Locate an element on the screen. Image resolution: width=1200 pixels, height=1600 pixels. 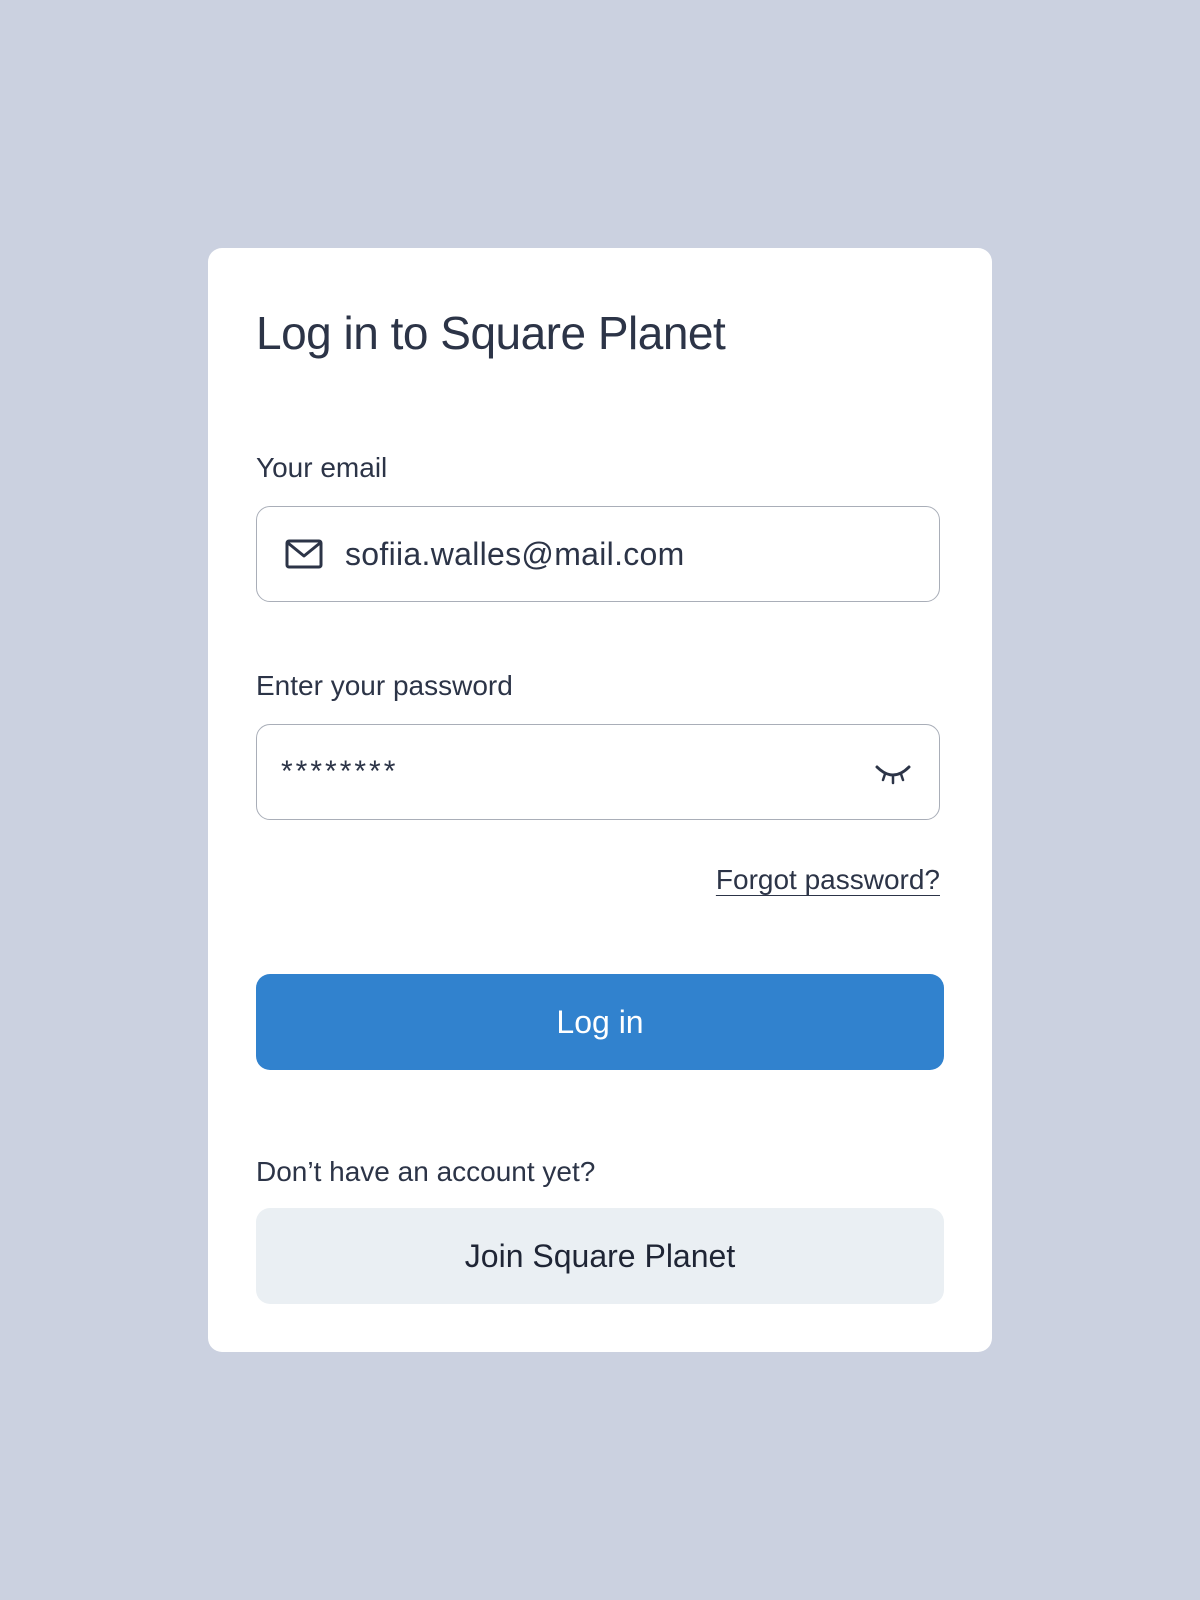
login-button: Log in is located at coordinates (600, 1022).